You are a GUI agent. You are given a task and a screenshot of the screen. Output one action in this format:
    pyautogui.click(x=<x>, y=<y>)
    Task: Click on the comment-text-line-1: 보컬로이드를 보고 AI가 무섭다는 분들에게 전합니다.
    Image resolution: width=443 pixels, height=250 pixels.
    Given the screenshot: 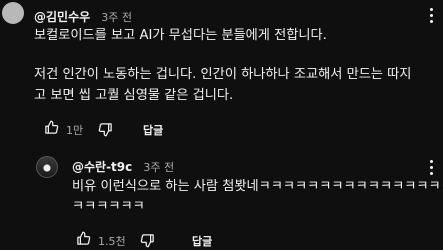 What is the action you would take?
    pyautogui.click(x=180, y=35)
    